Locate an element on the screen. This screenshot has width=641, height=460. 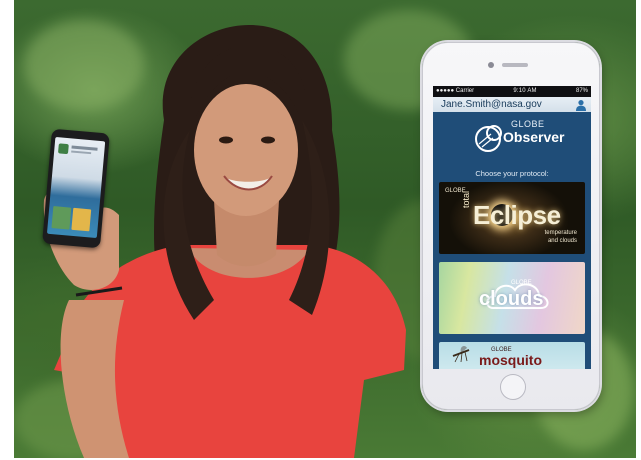
status-time: 9:10 AM is located at coordinates (525, 91).